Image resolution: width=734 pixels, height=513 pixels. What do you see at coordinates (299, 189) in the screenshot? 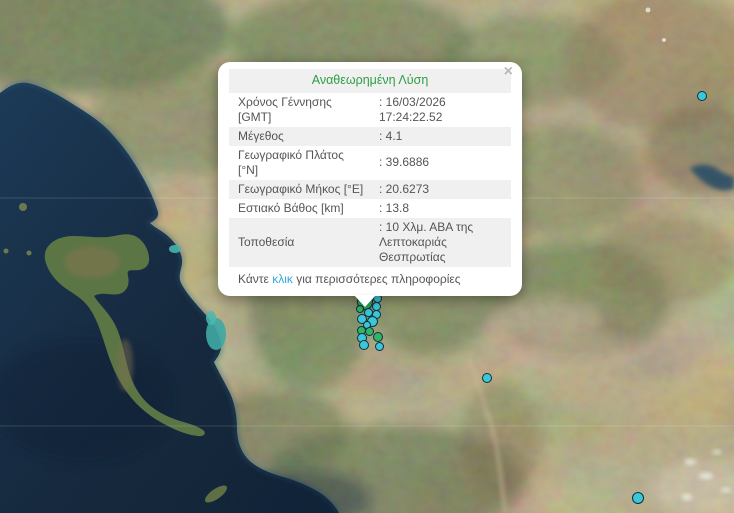
I see `row-label: Γεωγραφικό Μήκος [°E]` at bounding box center [299, 189].